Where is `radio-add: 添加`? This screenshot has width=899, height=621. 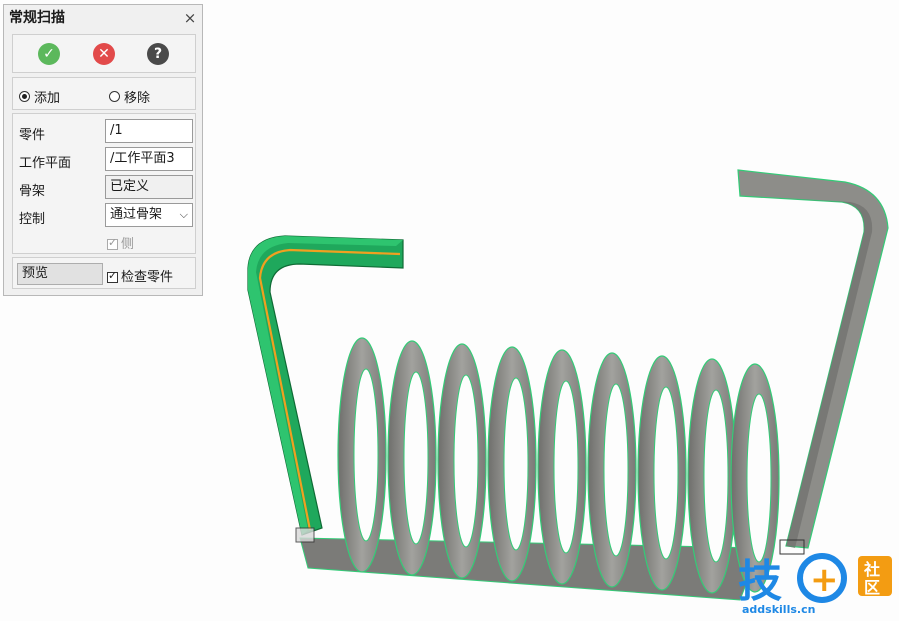 radio-add: 添加 is located at coordinates (39, 96).